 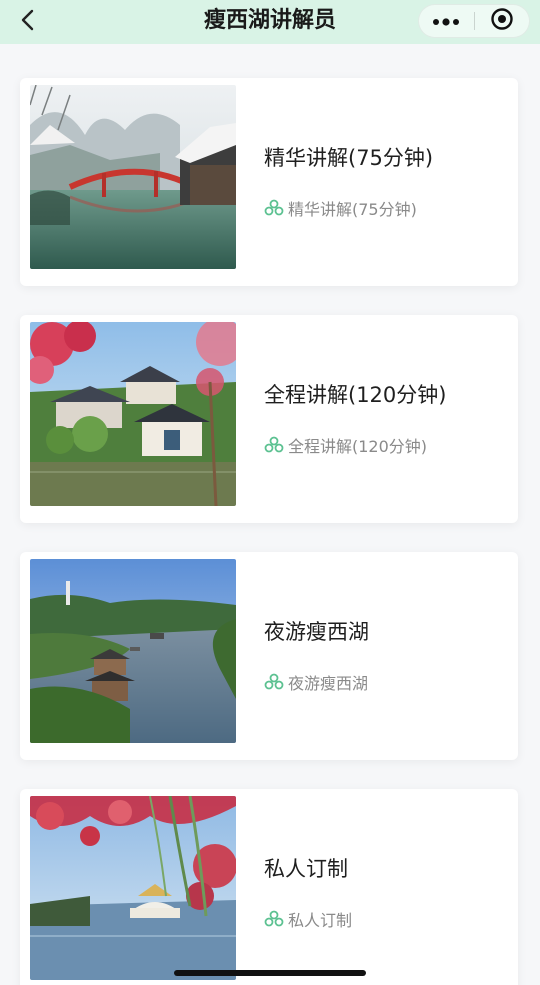 What do you see at coordinates (320, 920) in the screenshot?
I see `item-subtitle-text: 私人订制` at bounding box center [320, 920].